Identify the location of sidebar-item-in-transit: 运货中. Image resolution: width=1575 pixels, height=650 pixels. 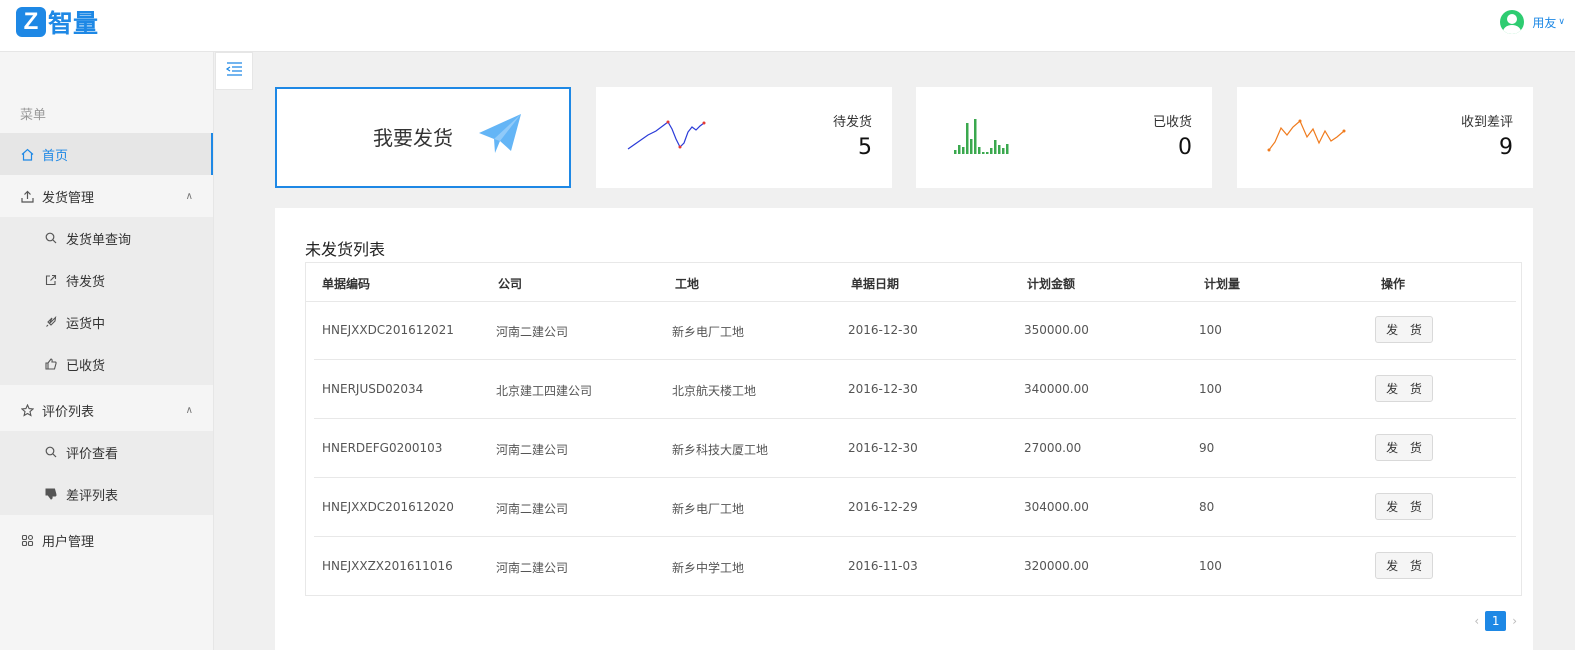
(106, 322).